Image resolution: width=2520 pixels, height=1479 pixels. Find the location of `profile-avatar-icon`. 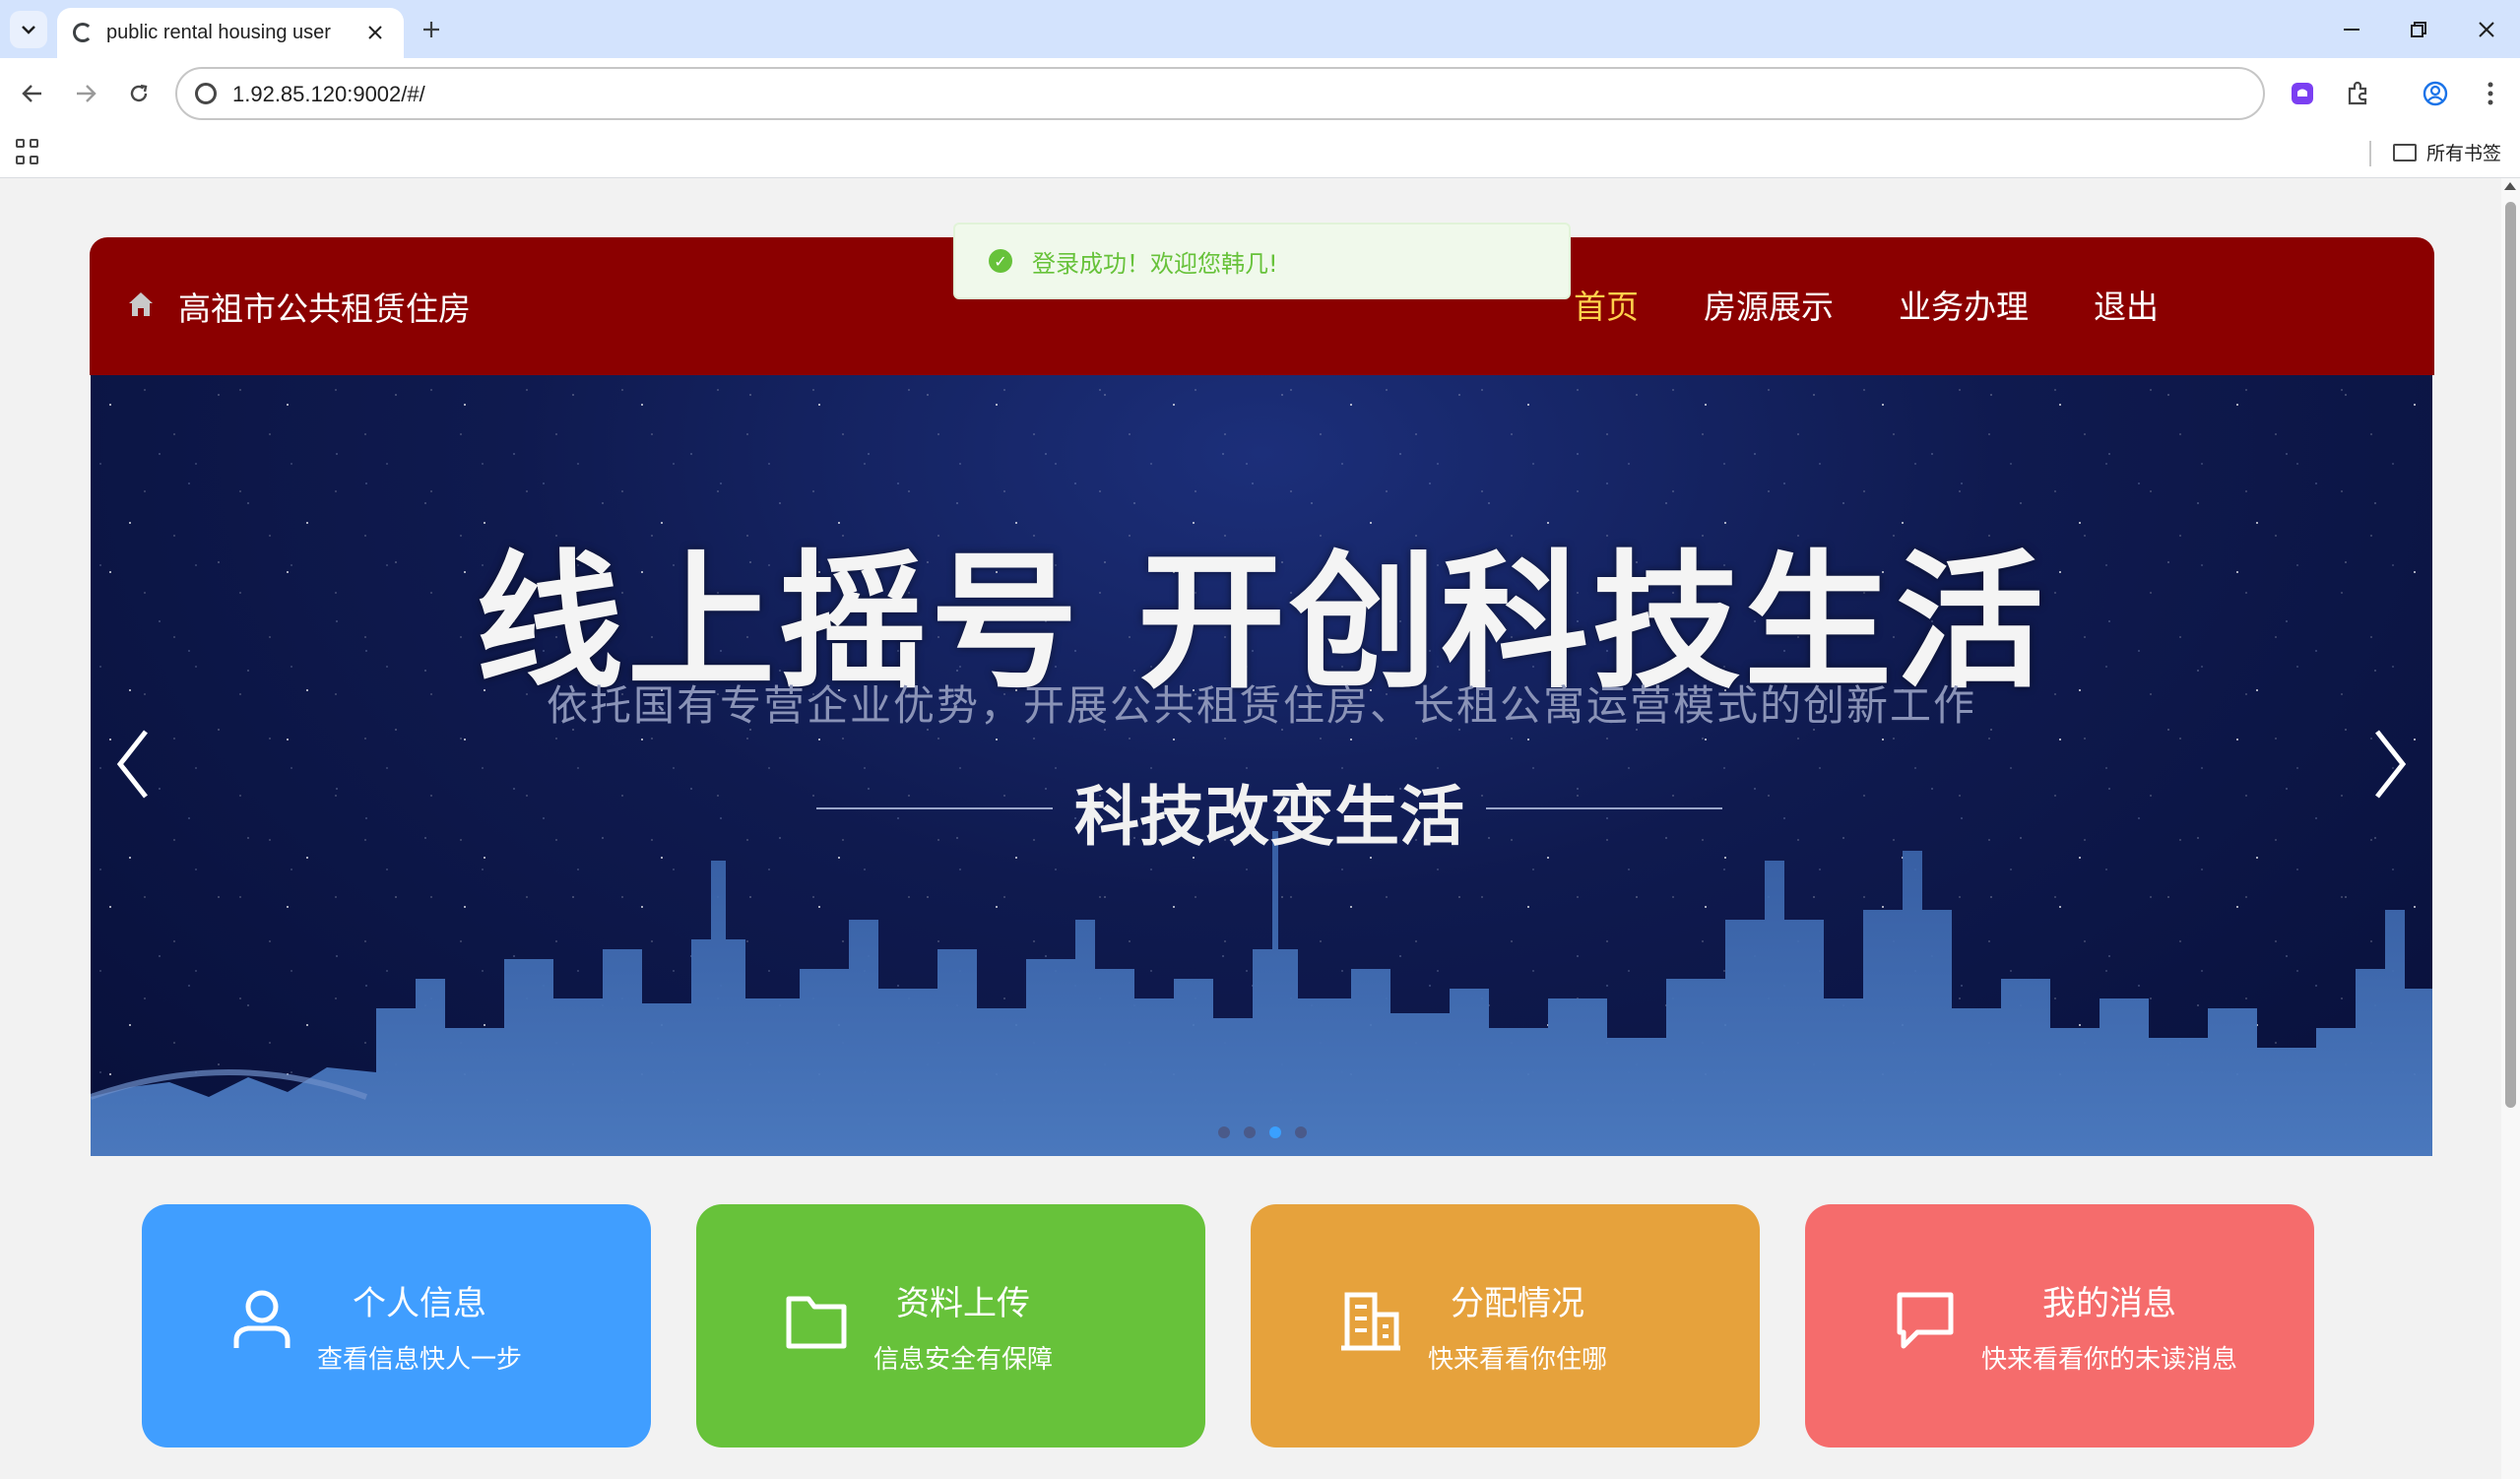

profile-avatar-icon is located at coordinates (2435, 93).